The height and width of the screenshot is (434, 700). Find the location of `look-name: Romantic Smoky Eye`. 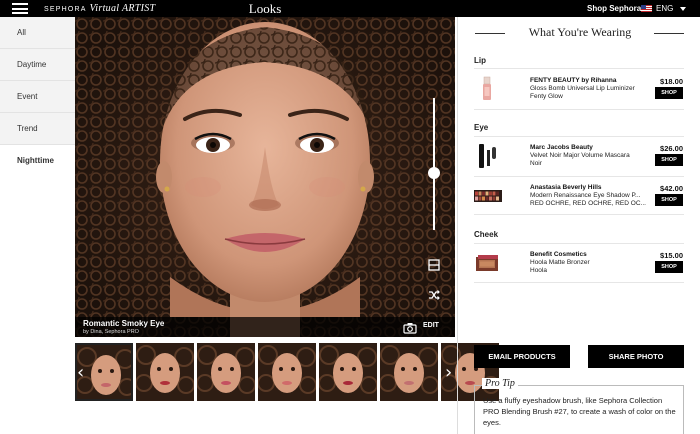

look-name: Romantic Smoky Eye is located at coordinates (124, 323).